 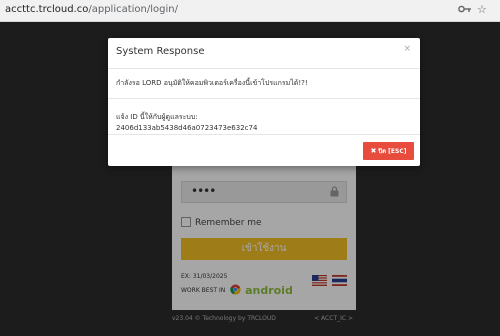 What do you see at coordinates (250, 11) in the screenshot?
I see `browser-address-bar: accttc.trcloud.co/application/login/ ☆` at bounding box center [250, 11].